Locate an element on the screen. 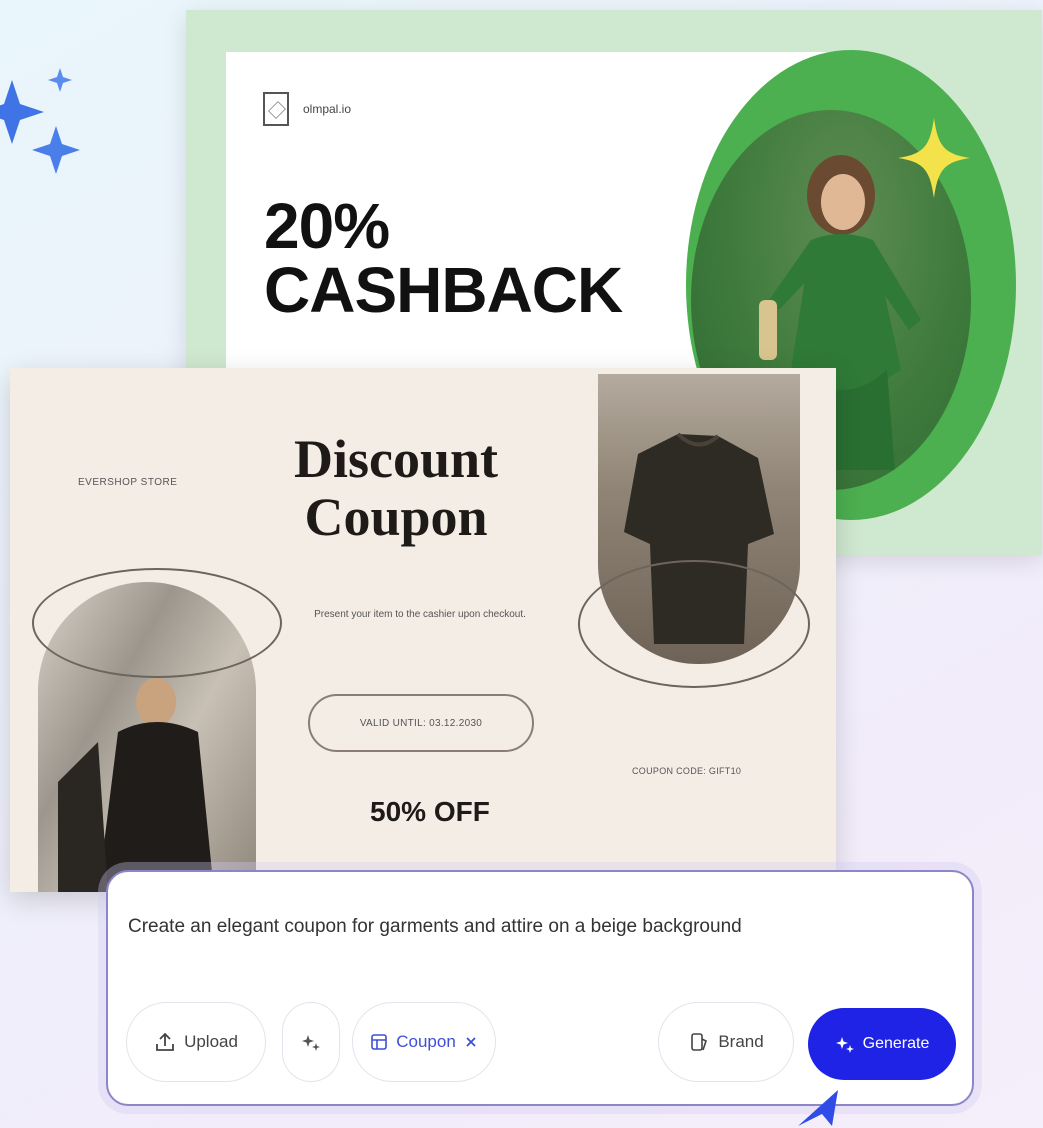 The height and width of the screenshot is (1128, 1043). generate-button: Generate is located at coordinates (882, 1044).